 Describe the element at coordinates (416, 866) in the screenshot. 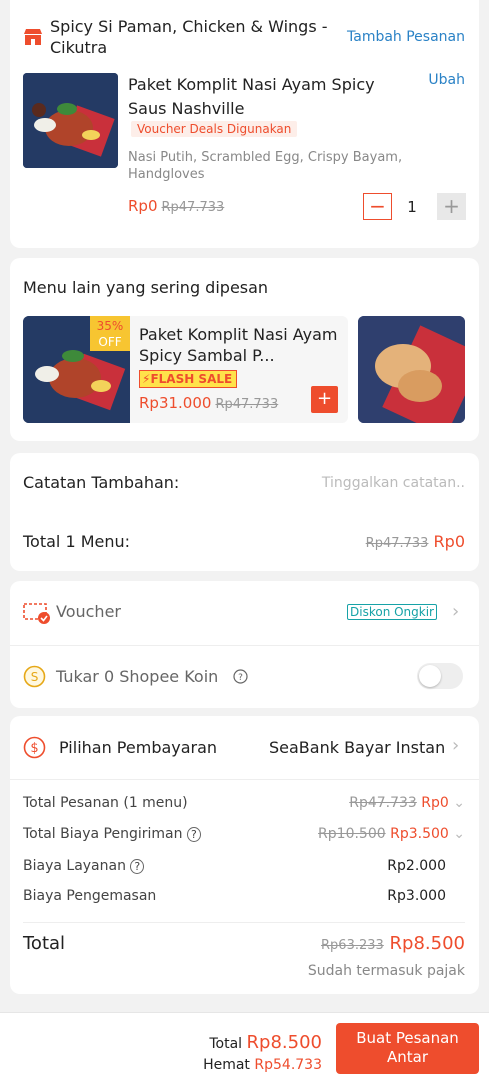

I see `service-fee-value: Rp2.000` at that location.